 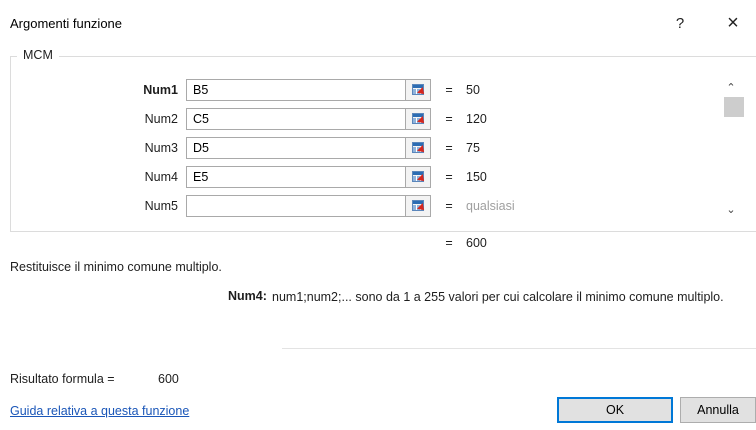 I want to click on arg-result-num4: 150, so click(x=476, y=177).